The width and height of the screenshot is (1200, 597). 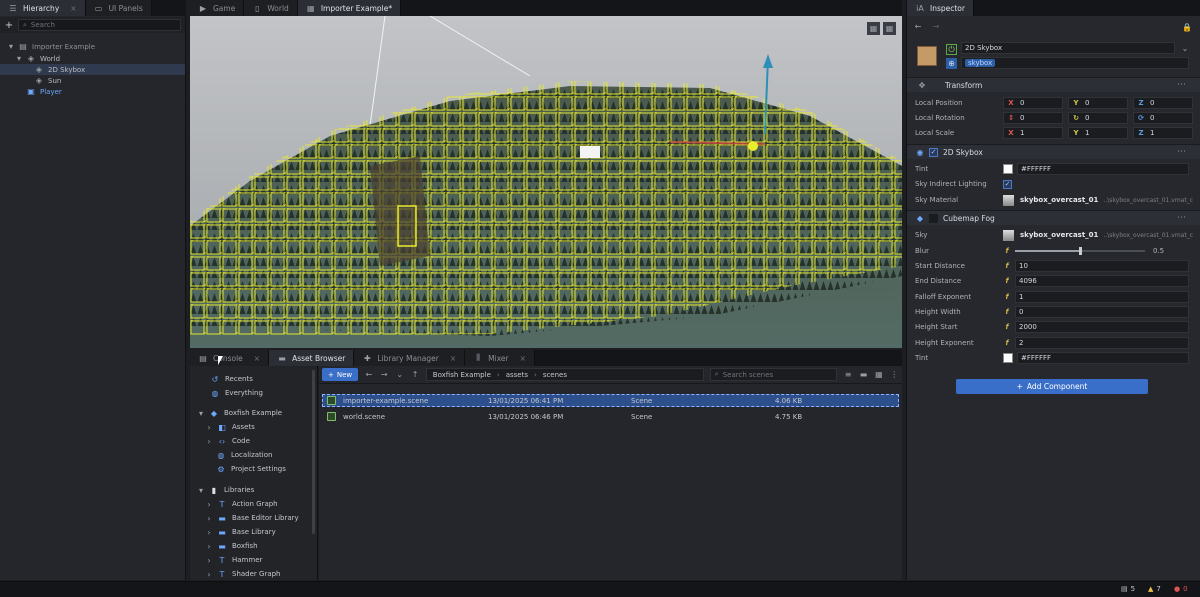 What do you see at coordinates (1033, 103) in the screenshot?
I see `position-x-field: X0` at bounding box center [1033, 103].